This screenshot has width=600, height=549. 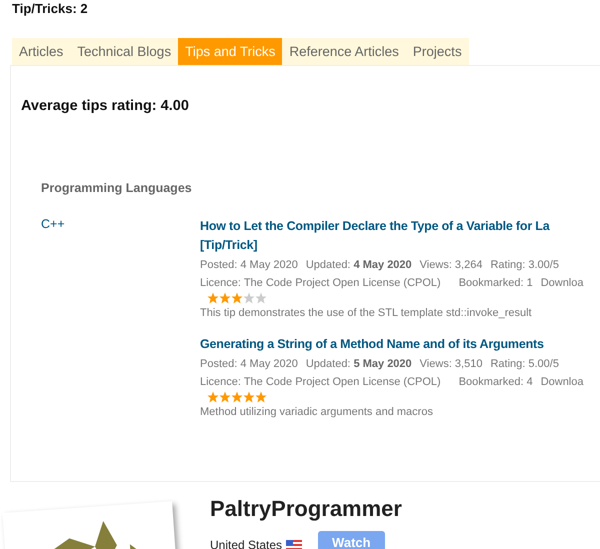 What do you see at coordinates (451, 265) in the screenshot?
I see `views-count: Views: 3,264` at bounding box center [451, 265].